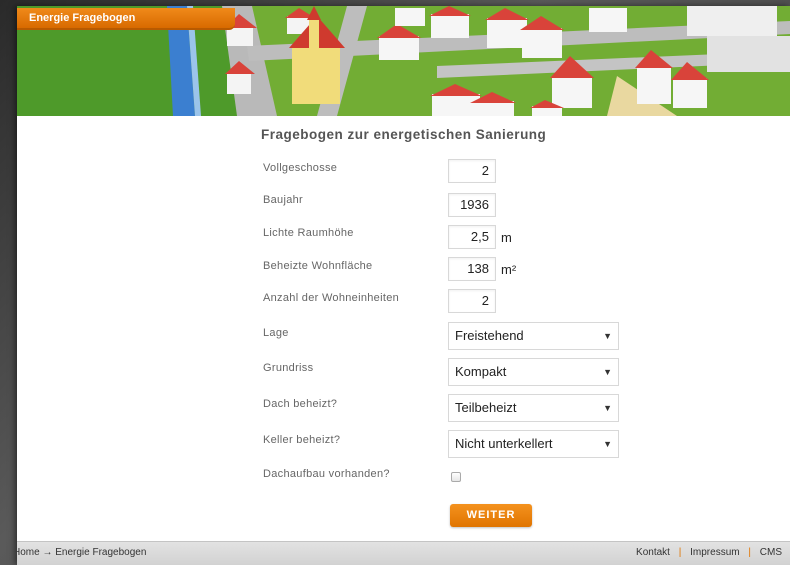 This screenshot has height=565, width=790. What do you see at coordinates (300, 168) in the screenshot?
I see `label-vollgeschosse: Vollgeschosse` at bounding box center [300, 168].